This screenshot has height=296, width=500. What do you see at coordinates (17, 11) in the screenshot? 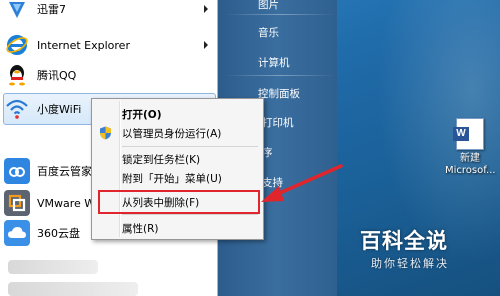
I see `thunder-icon` at bounding box center [17, 11].